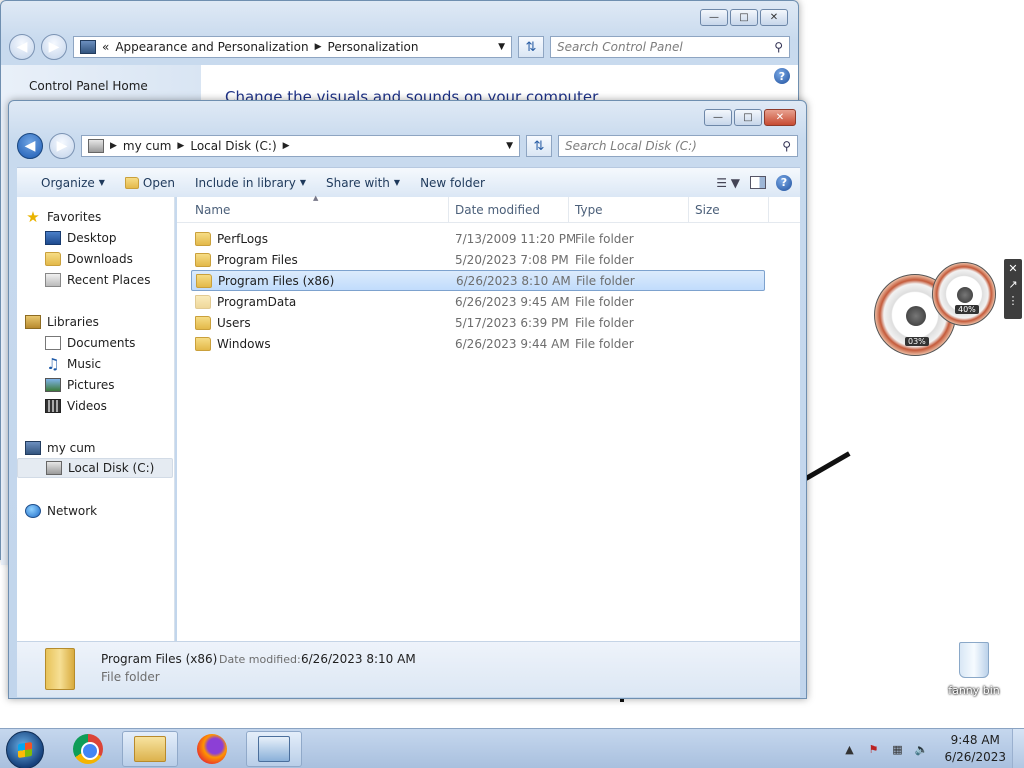 The image size is (1024, 768). I want to click on recycle-bin: fanny bin, so click(974, 669).